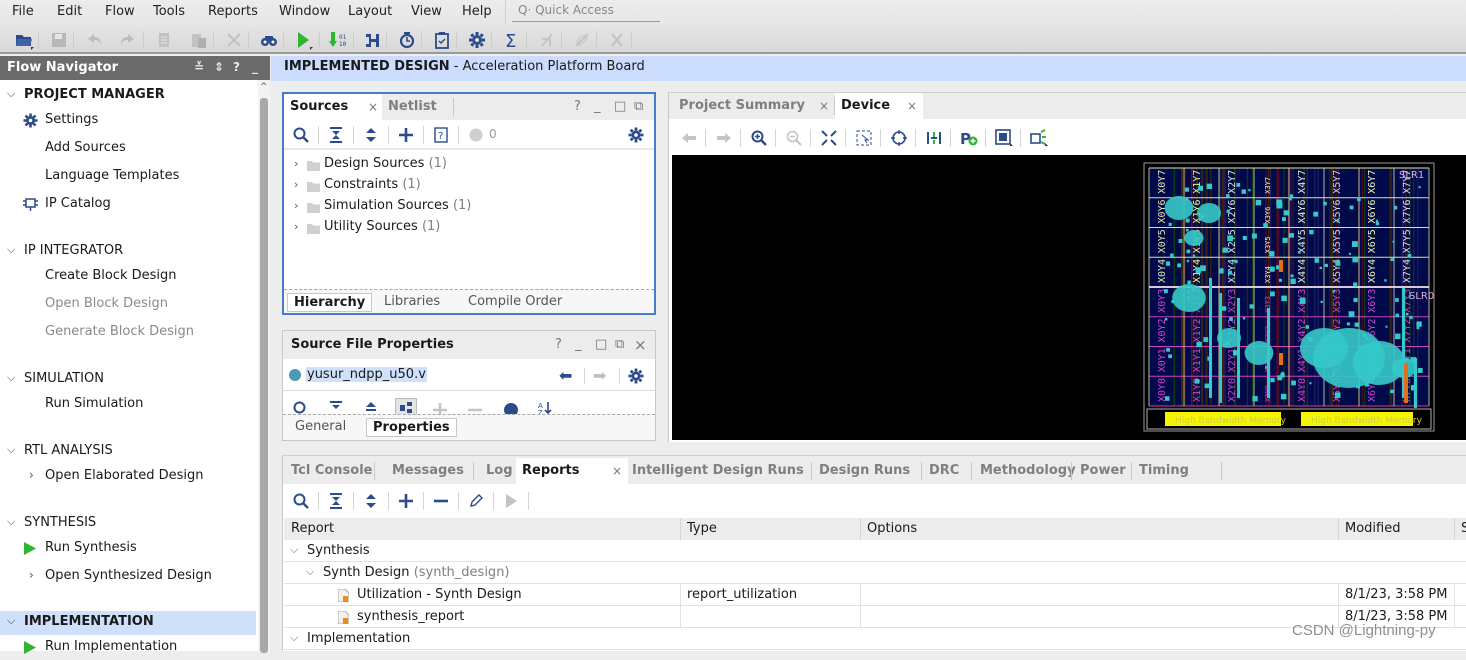  Describe the element at coordinates (1164, 471) in the screenshot. I see `tab-timing: Timing` at that location.